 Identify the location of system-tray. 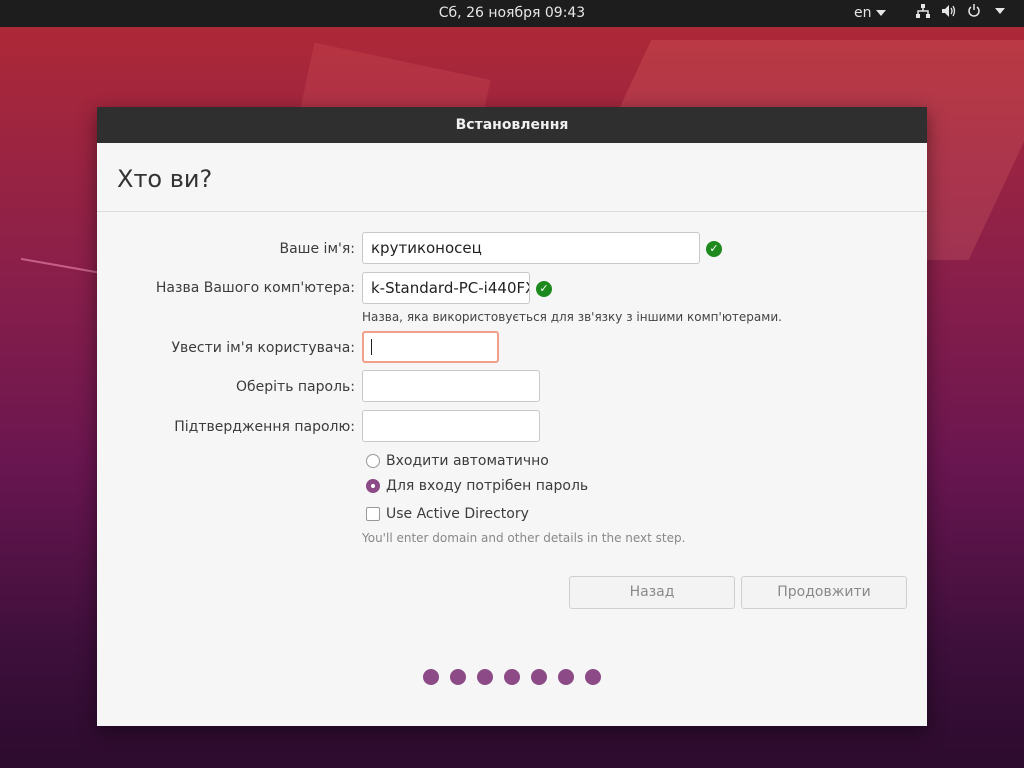
(960, 11).